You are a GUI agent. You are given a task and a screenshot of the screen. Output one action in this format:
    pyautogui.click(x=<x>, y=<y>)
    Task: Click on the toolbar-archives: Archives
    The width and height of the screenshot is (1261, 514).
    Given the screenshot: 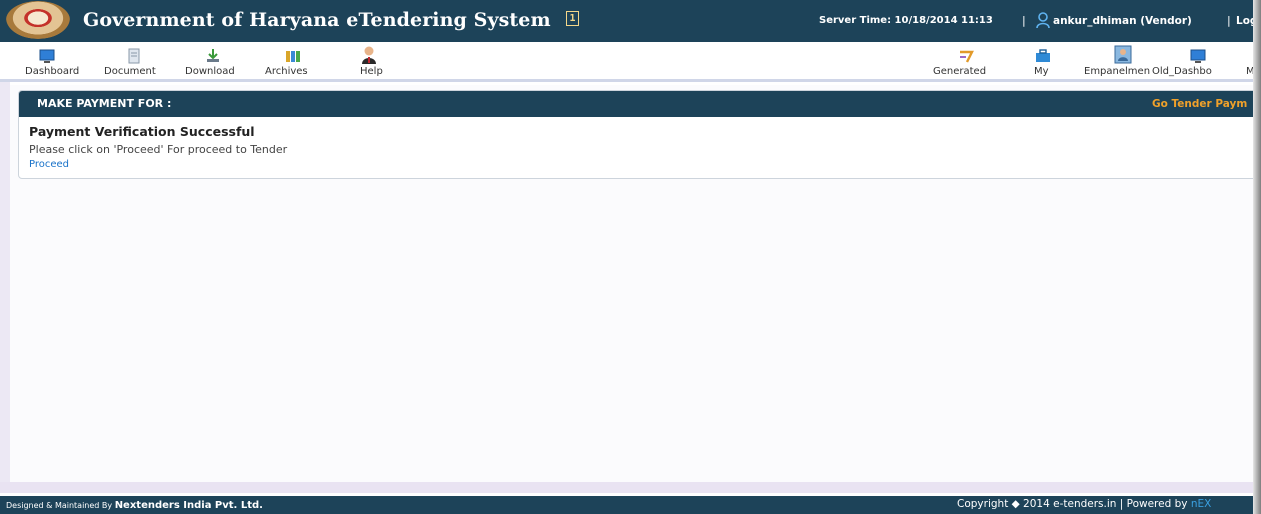 What is the action you would take?
    pyautogui.click(x=294, y=61)
    